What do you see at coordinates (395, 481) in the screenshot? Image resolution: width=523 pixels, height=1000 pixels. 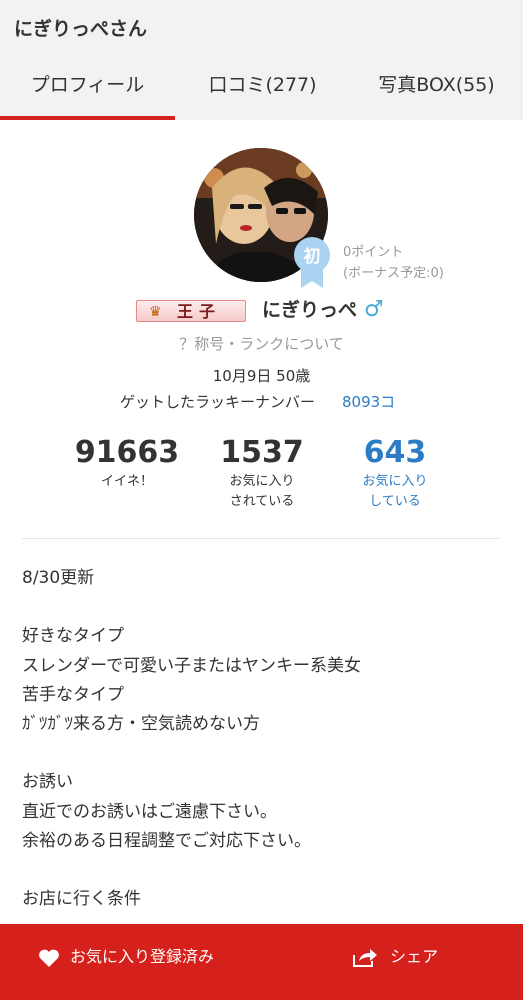 I see `favoriting-label-line1: お気に入り` at bounding box center [395, 481].